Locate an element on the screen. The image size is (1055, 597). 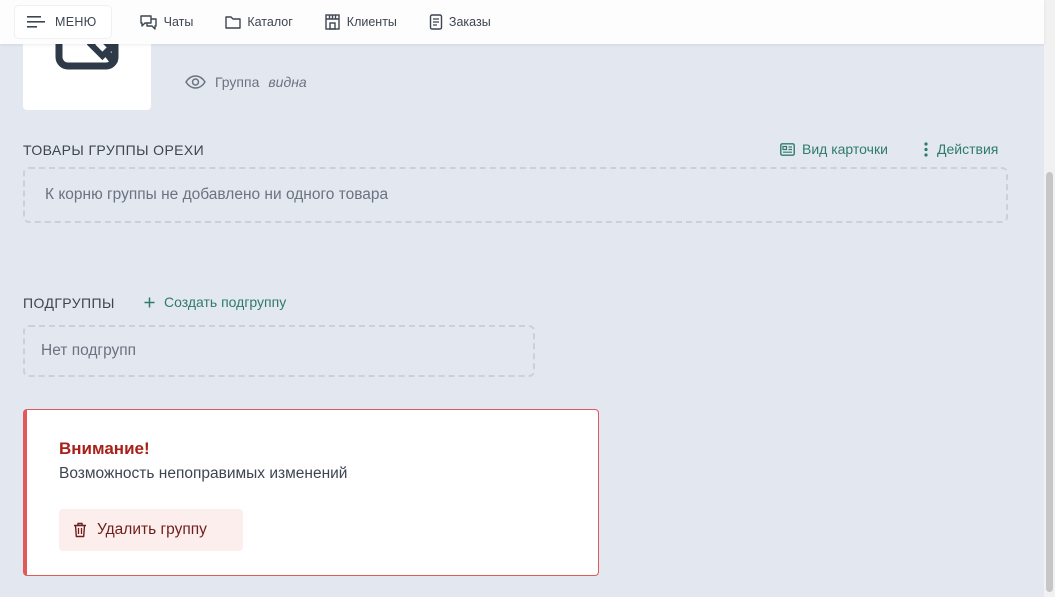
warning-text: Возможность непоправимых изменений is located at coordinates (203, 473).